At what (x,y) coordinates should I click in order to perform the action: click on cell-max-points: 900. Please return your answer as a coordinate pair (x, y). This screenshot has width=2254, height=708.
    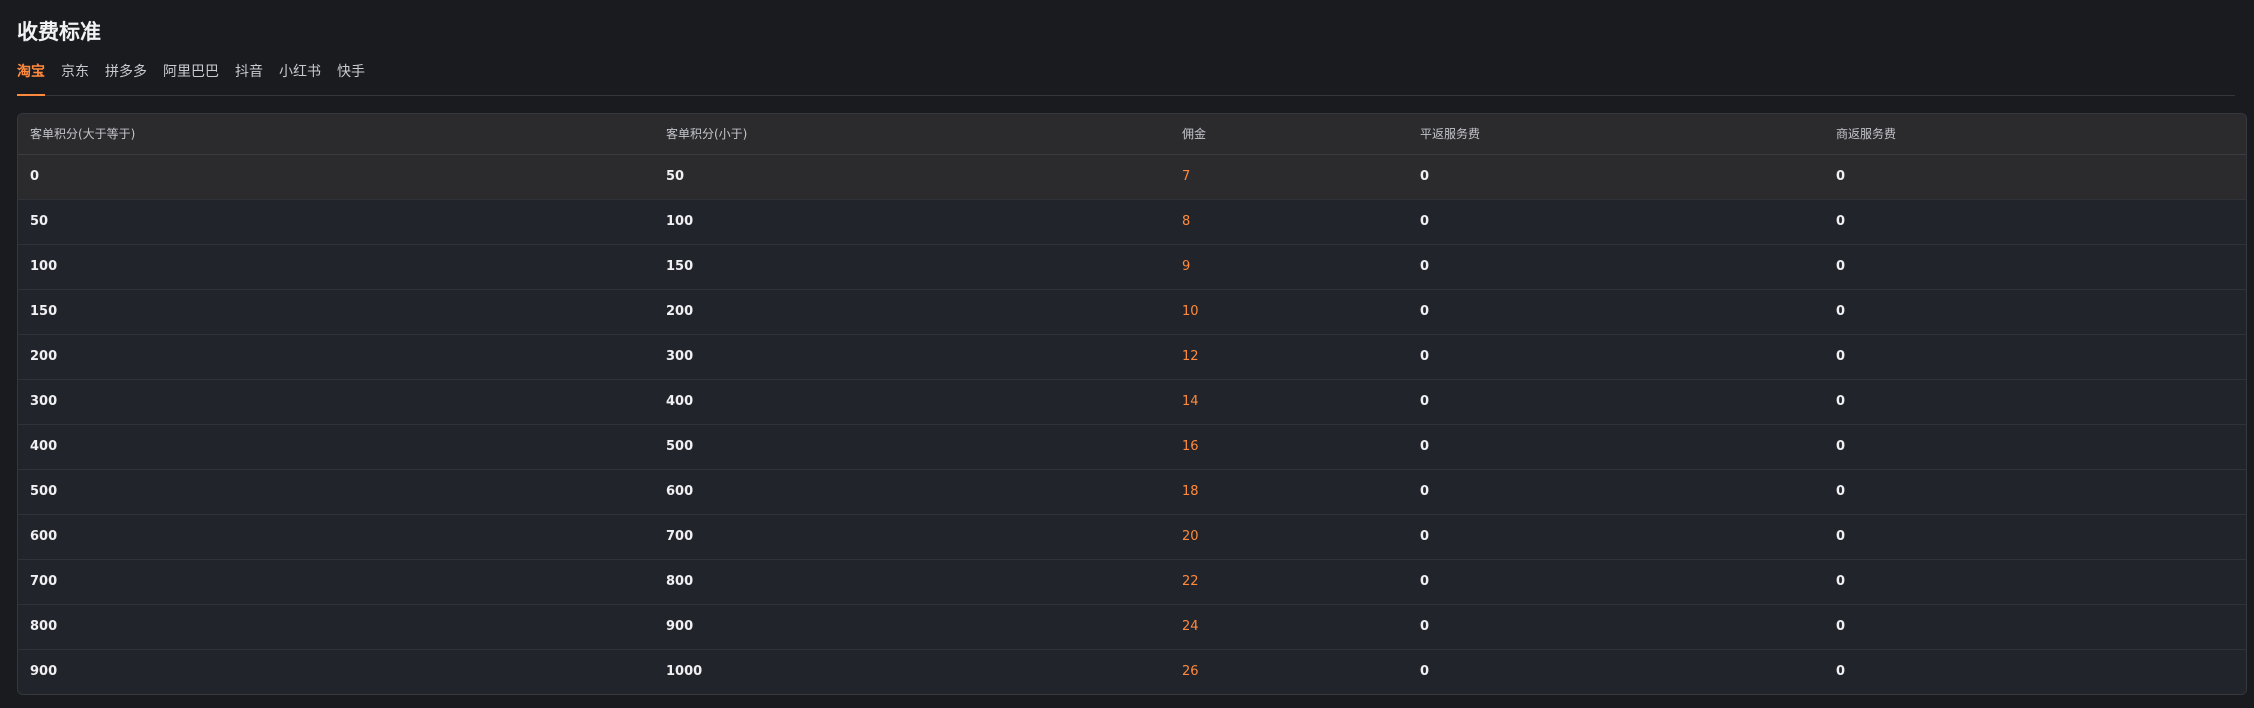
    Looking at the image, I should click on (912, 627).